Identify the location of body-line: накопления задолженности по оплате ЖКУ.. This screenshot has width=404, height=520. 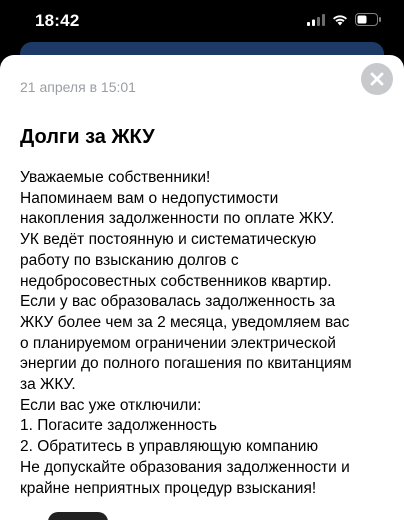
(177, 219).